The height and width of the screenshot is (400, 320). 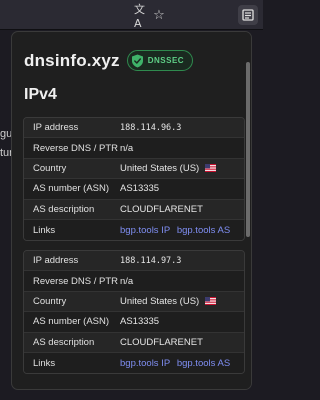 What do you see at coordinates (131, 15) in the screenshot?
I see `browser-toolbar: 文A ☆` at bounding box center [131, 15].